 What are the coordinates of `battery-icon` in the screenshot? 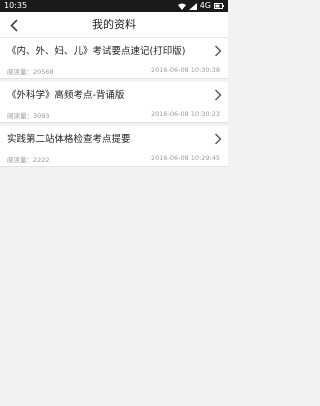 It's located at (219, 6).